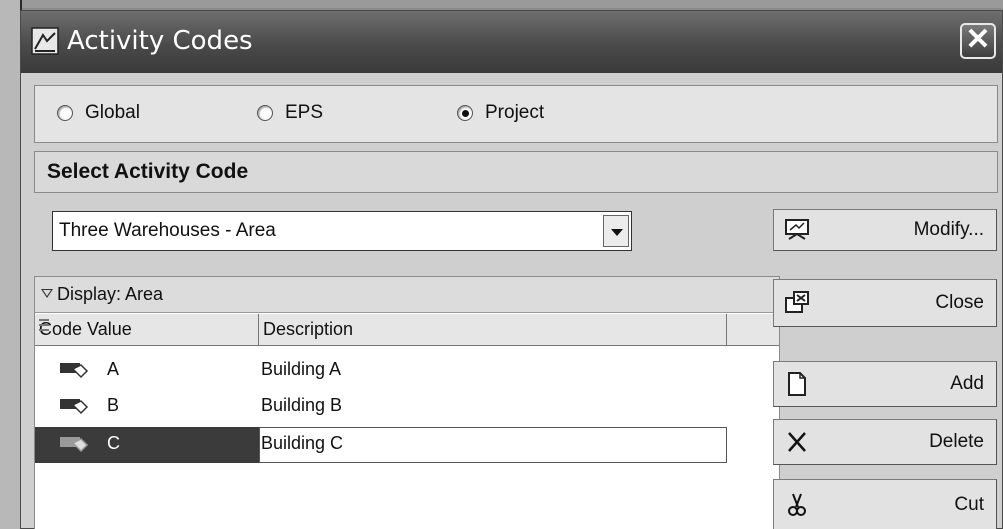 This screenshot has height=529, width=1003. What do you see at coordinates (147, 330) in the screenshot?
I see `column-header-code-value: Code Value` at bounding box center [147, 330].